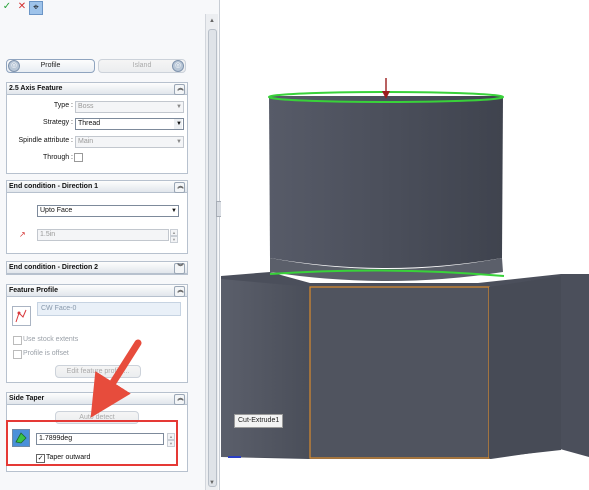 The height and width of the screenshot is (490, 589). I want to click on island-icon: ◎, so click(178, 66).